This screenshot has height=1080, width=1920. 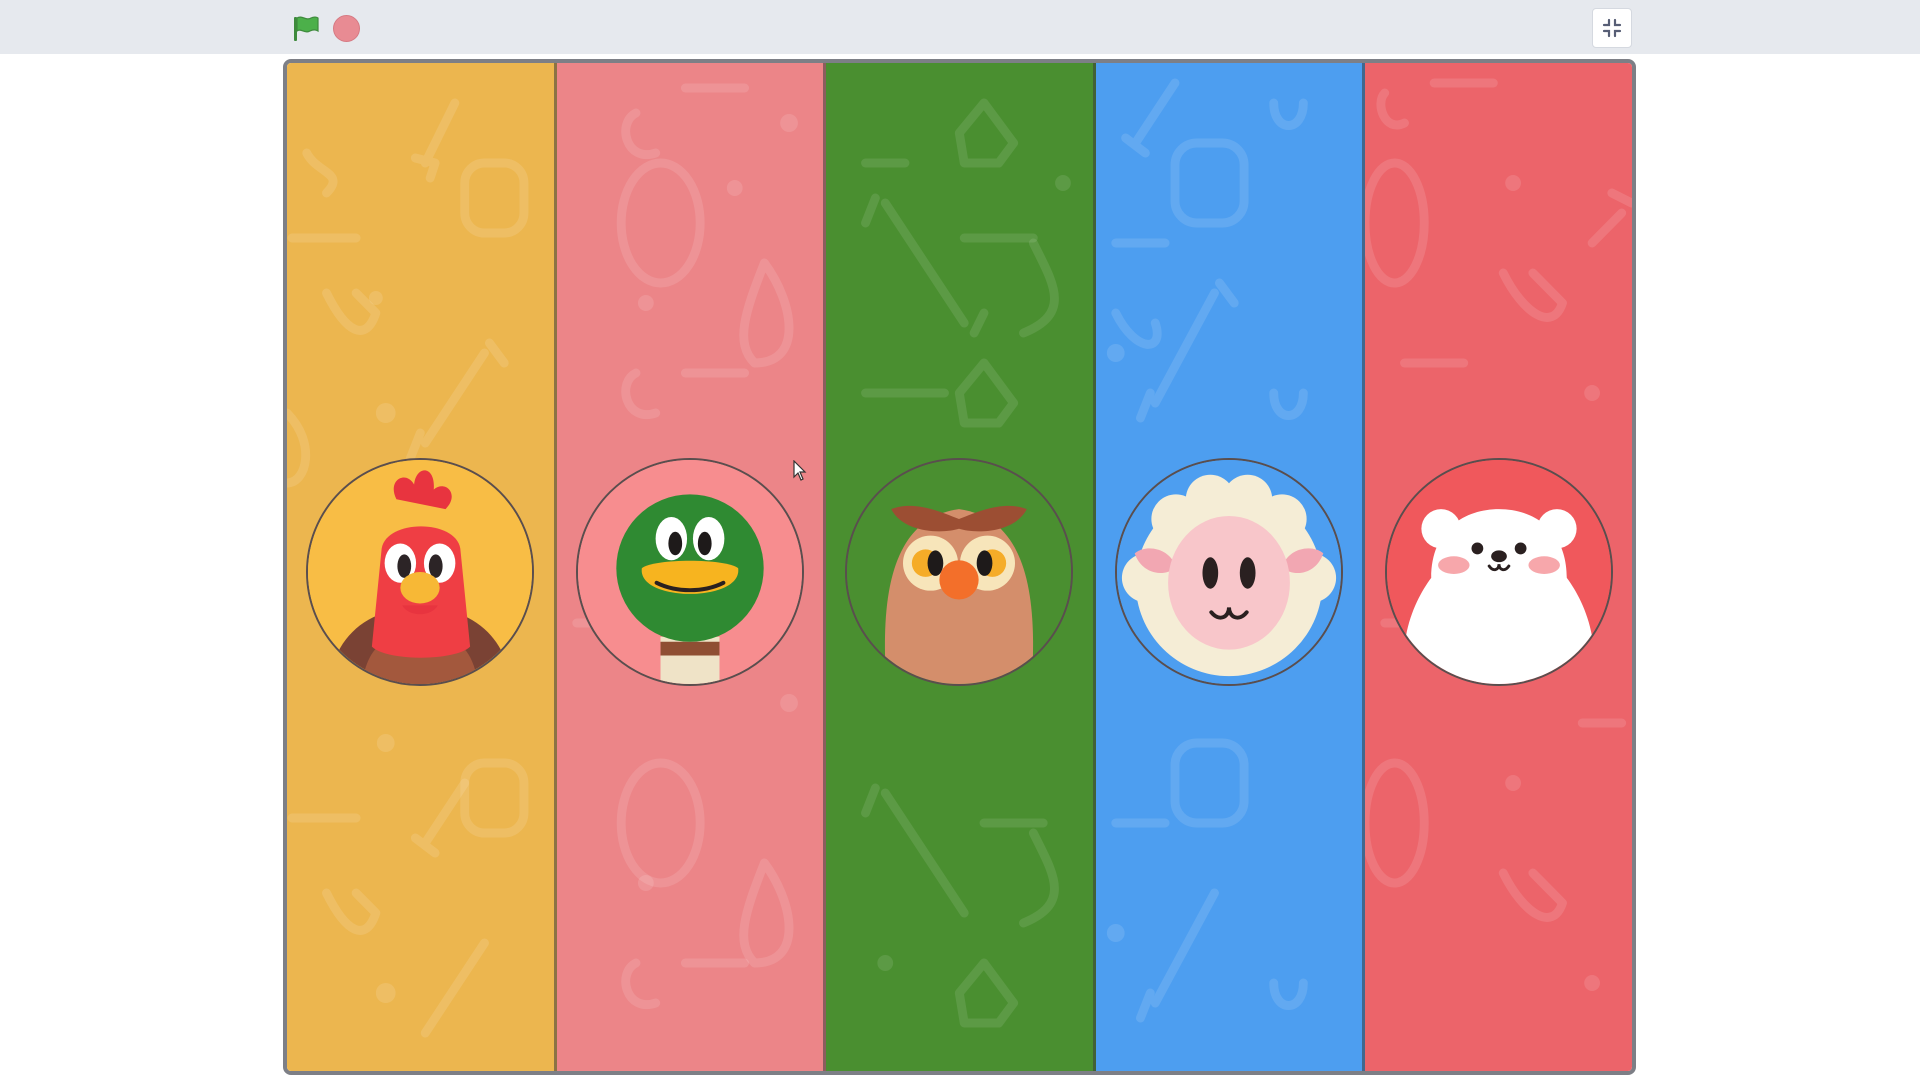 What do you see at coordinates (960, 27) in the screenshot?
I see `stage-toolbar` at bounding box center [960, 27].